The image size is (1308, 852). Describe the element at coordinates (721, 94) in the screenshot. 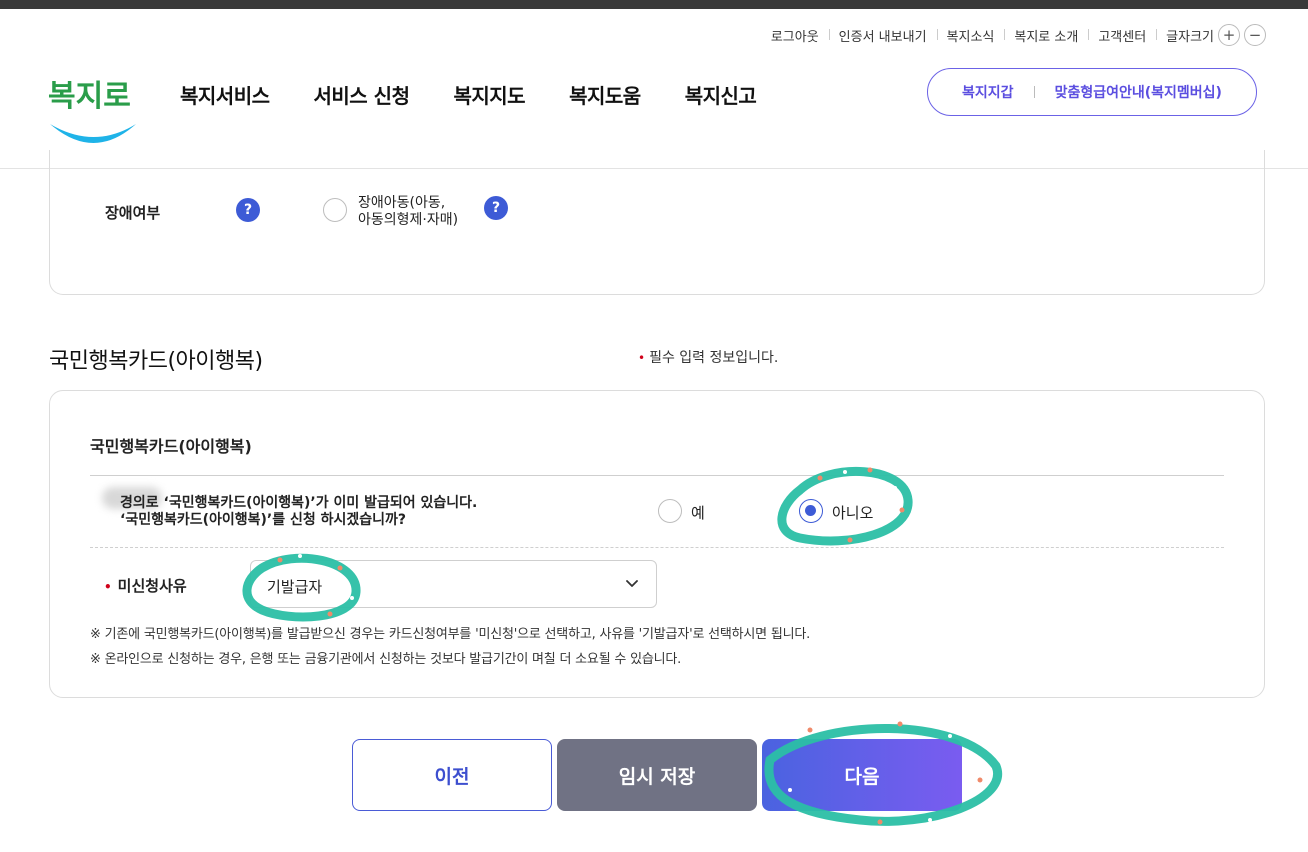

I see `nav-welfare-report: 복지신고` at that location.